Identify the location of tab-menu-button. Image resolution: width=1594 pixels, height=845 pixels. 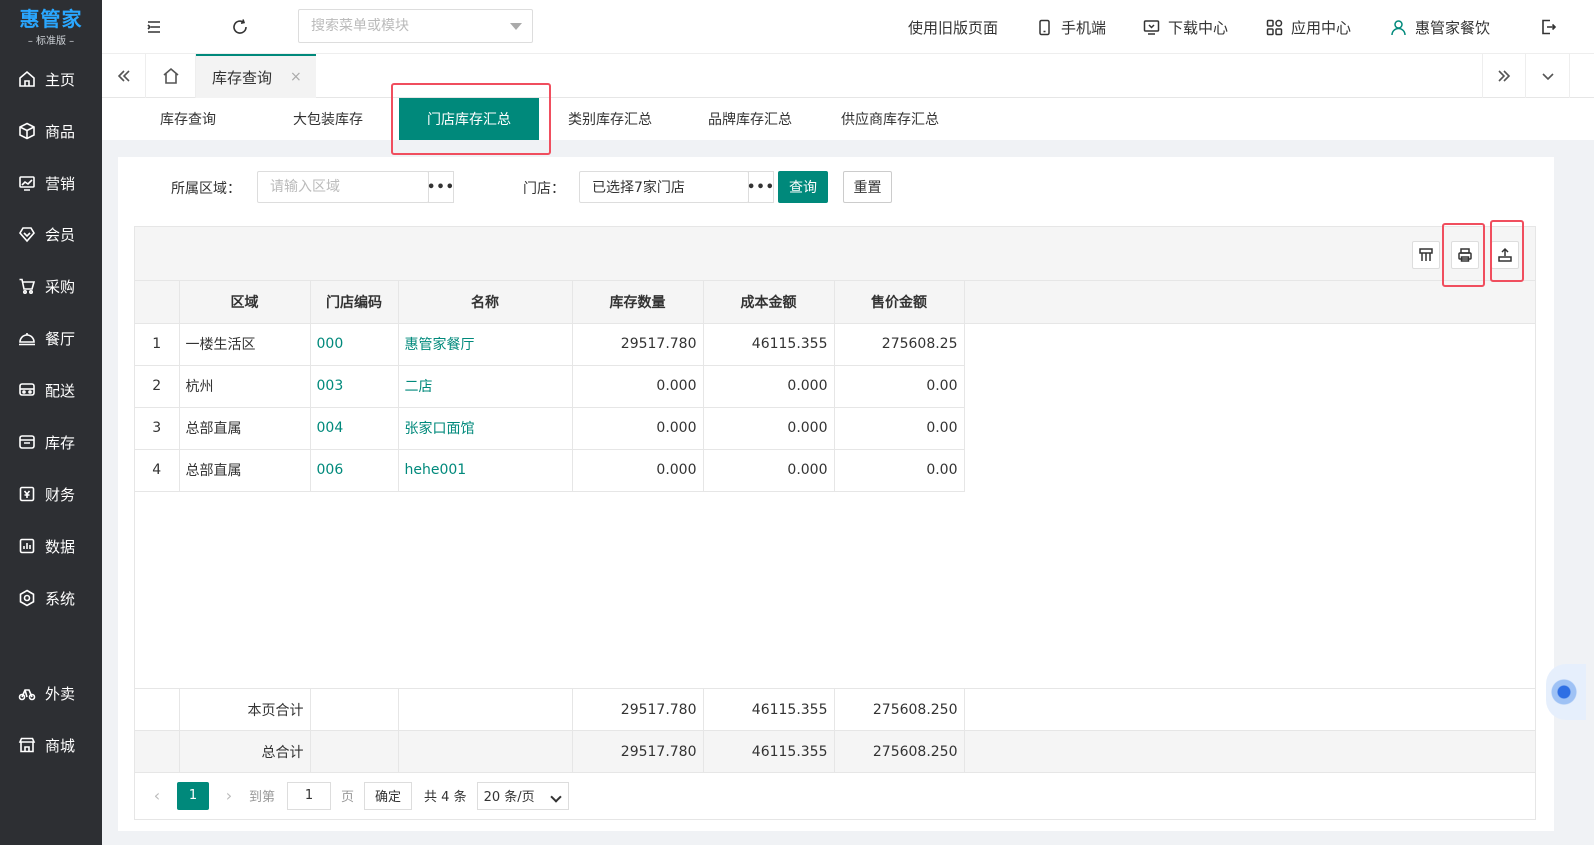
(1548, 76).